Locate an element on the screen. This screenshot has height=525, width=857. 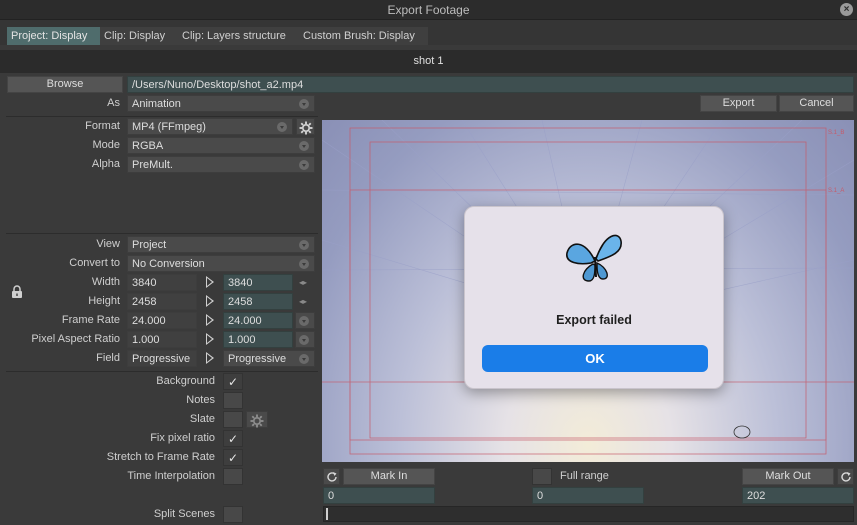
slate-settings-button is located at coordinates (257, 419).